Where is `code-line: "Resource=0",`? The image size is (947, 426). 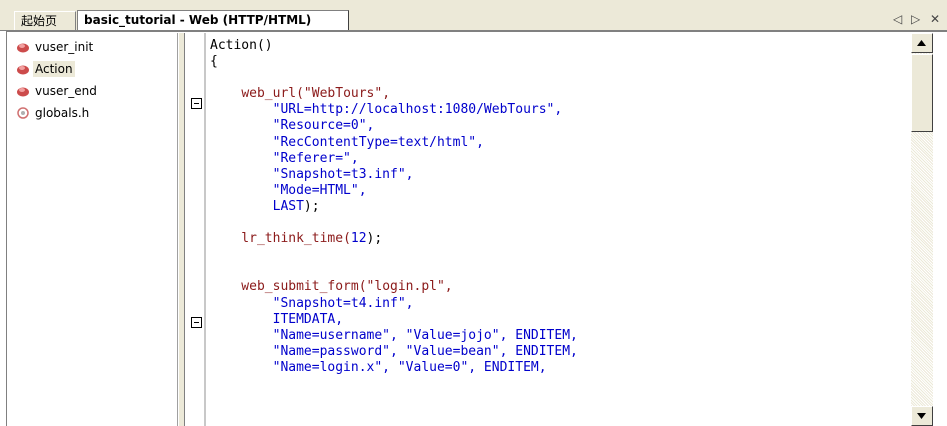 code-line: "Resource=0", is located at coordinates (560, 126).